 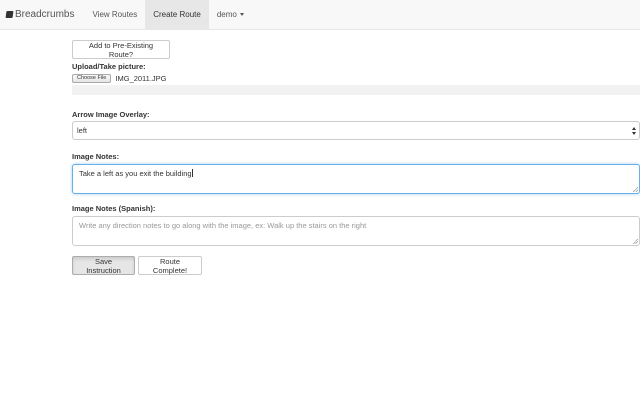 What do you see at coordinates (241, 14) in the screenshot?
I see `caret-down-icon` at bounding box center [241, 14].